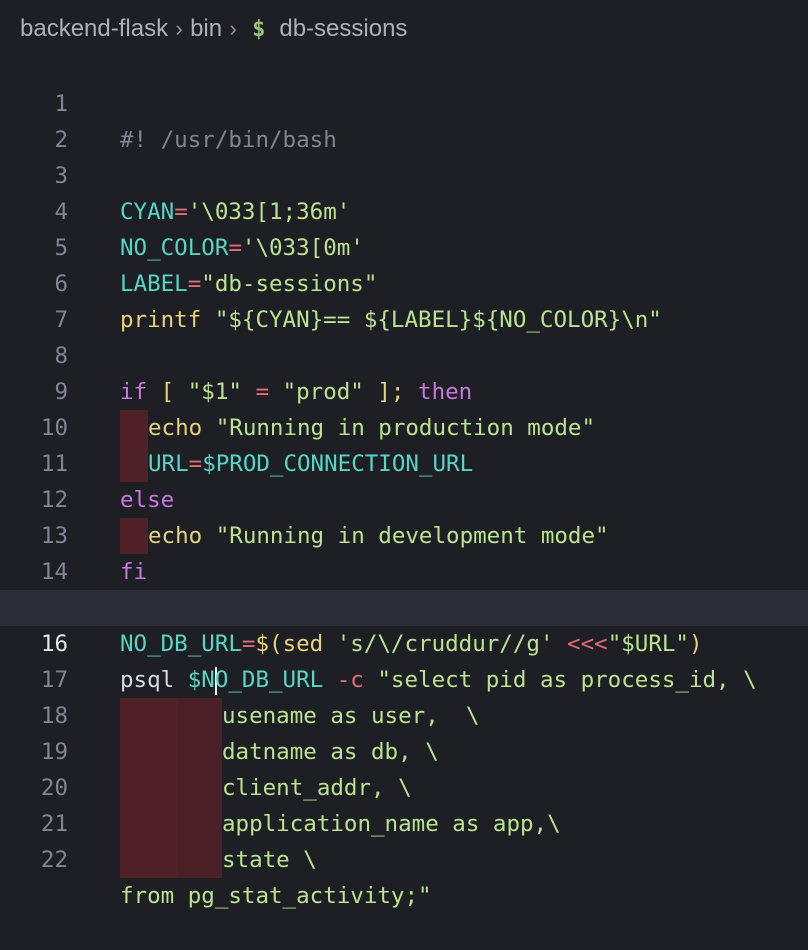  Describe the element at coordinates (404, 245) in the screenshot. I see `code-line-5: 5 LABEL="db-sessions"` at that location.